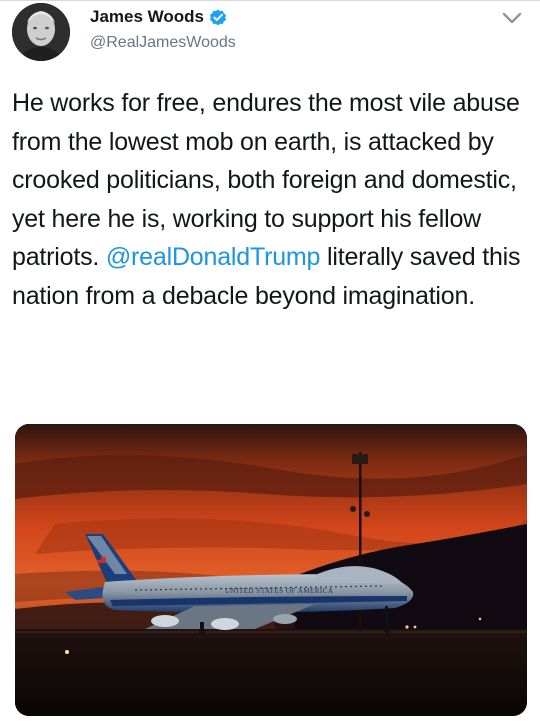 Image resolution: width=540 pixels, height=726 pixels. I want to click on avatar-photo, so click(41, 32).